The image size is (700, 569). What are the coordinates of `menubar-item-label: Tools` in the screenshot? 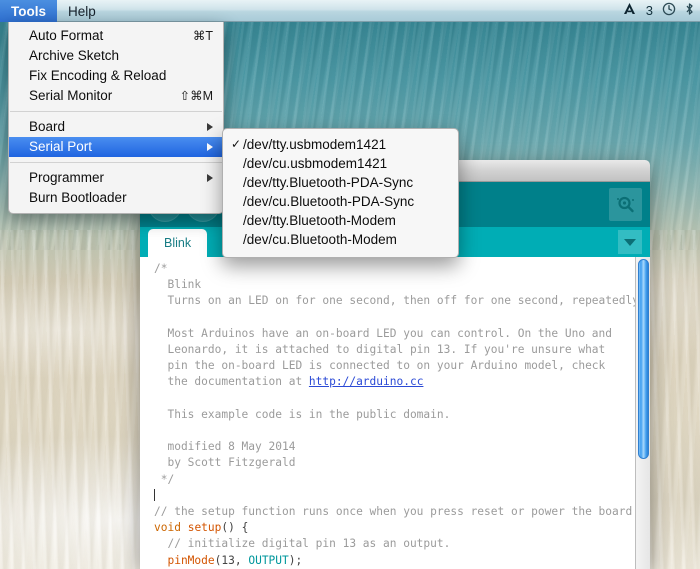 It's located at (28, 11).